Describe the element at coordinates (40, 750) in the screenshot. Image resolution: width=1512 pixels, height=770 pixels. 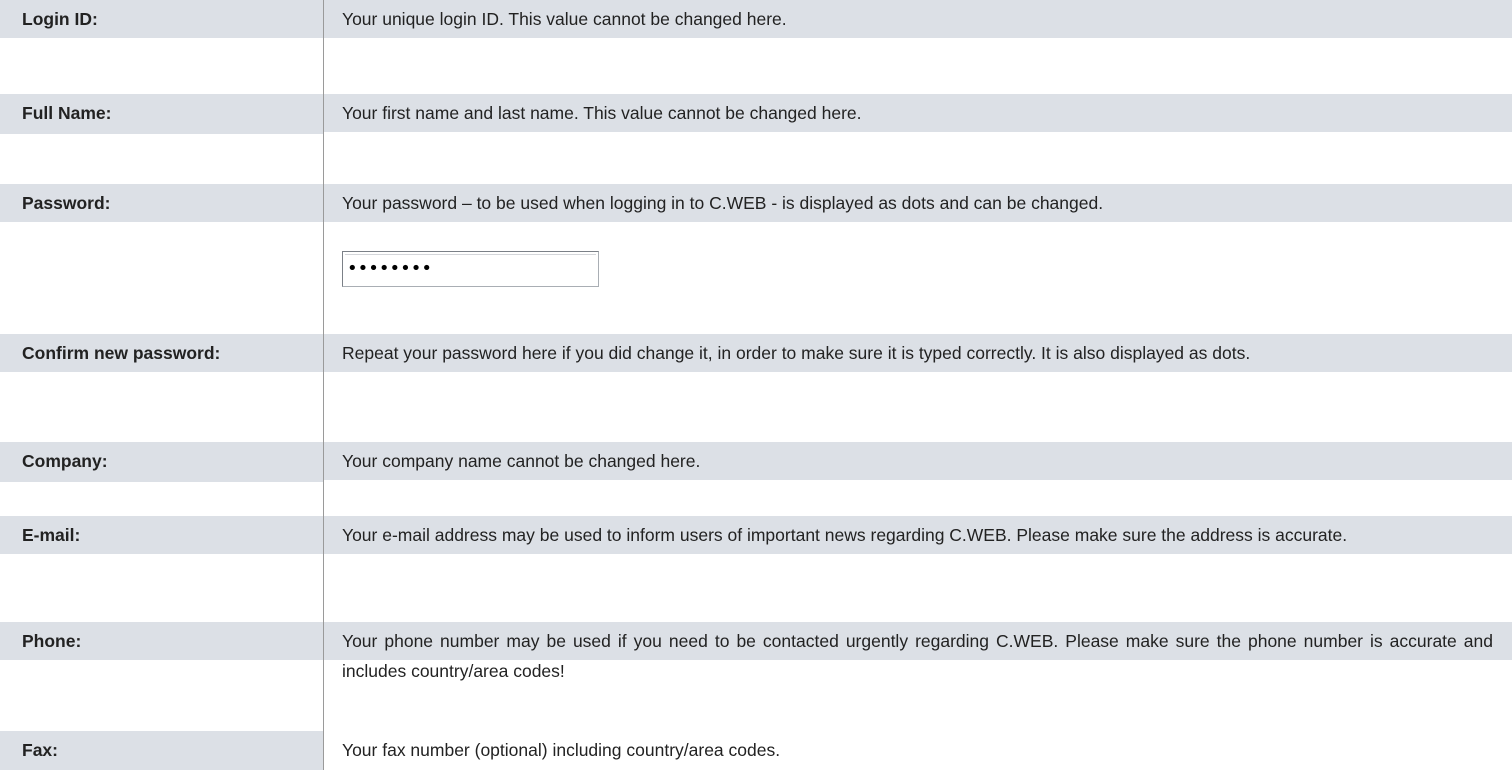
I see `row-label-fax: Fax:` at that location.